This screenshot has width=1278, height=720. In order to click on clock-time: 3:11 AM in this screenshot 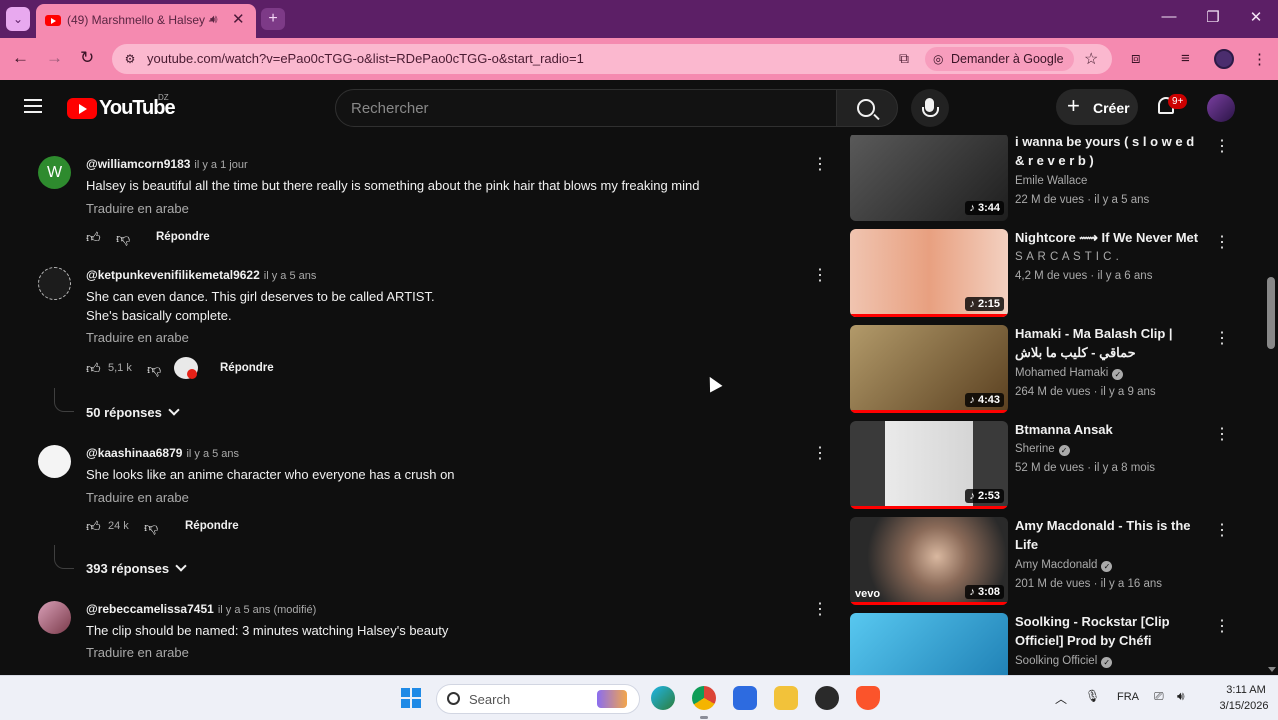, I will do `click(1246, 690)`.